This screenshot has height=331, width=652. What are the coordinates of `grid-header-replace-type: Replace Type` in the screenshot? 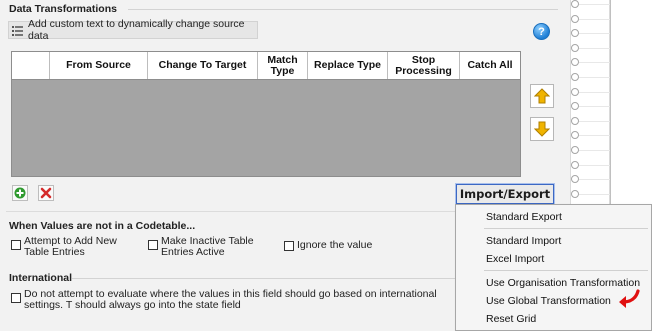 It's located at (348, 65).